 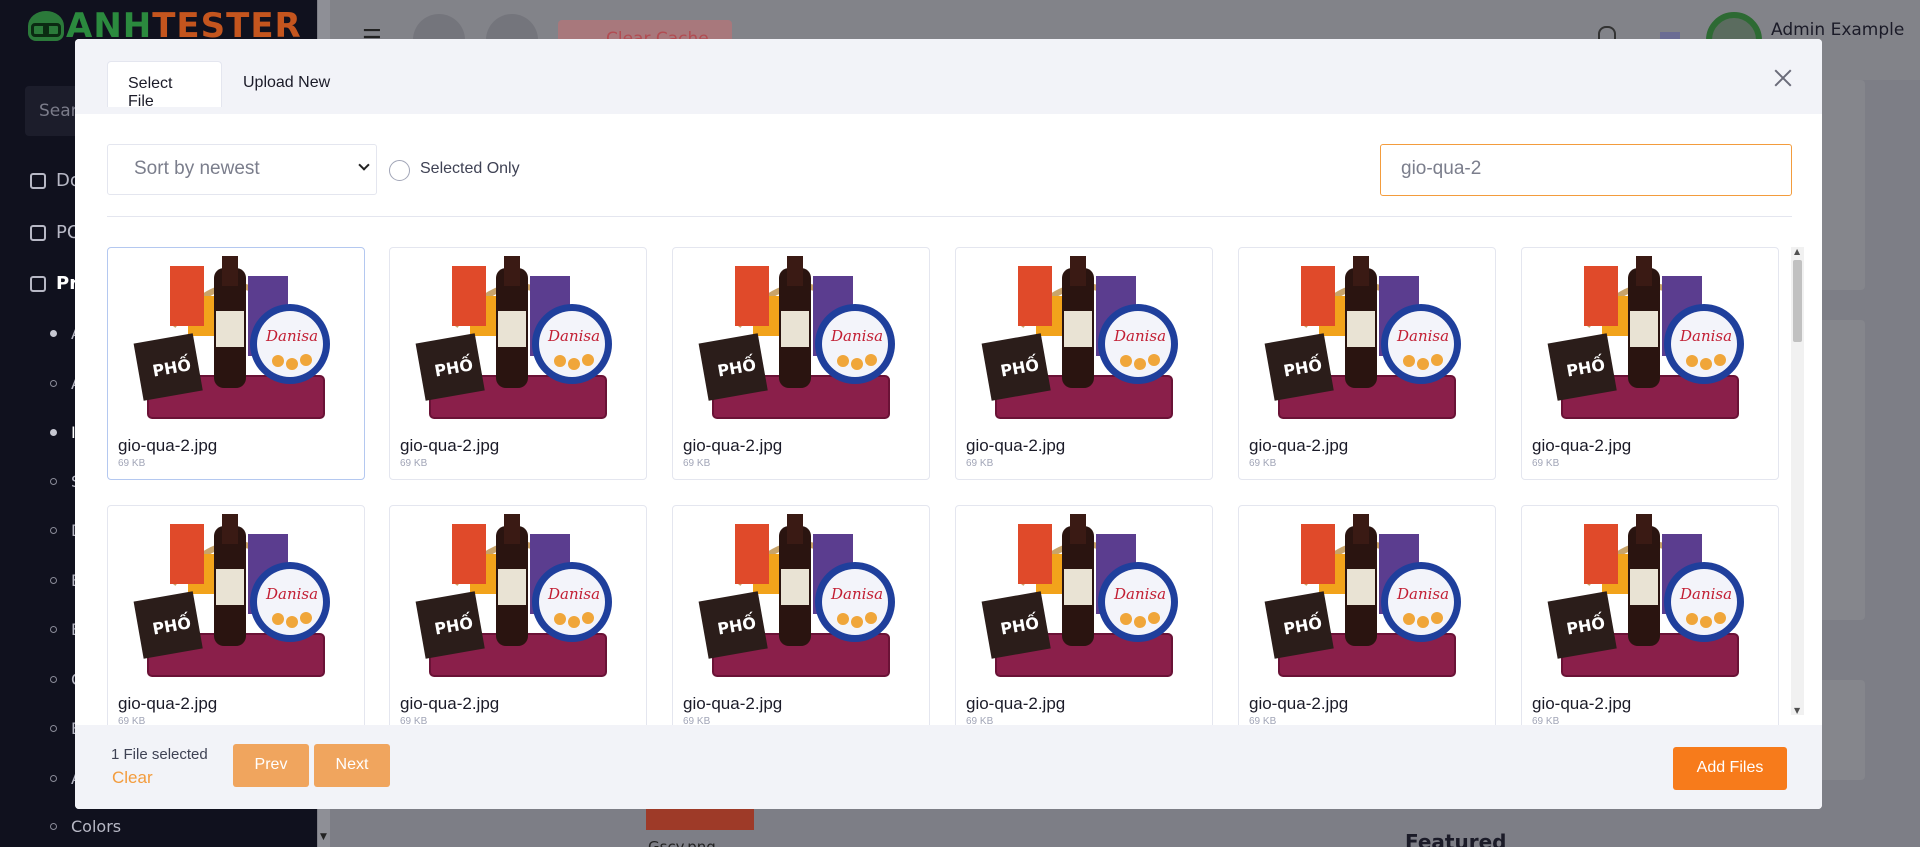 What do you see at coordinates (1783, 78) in the screenshot?
I see `close-icon` at bounding box center [1783, 78].